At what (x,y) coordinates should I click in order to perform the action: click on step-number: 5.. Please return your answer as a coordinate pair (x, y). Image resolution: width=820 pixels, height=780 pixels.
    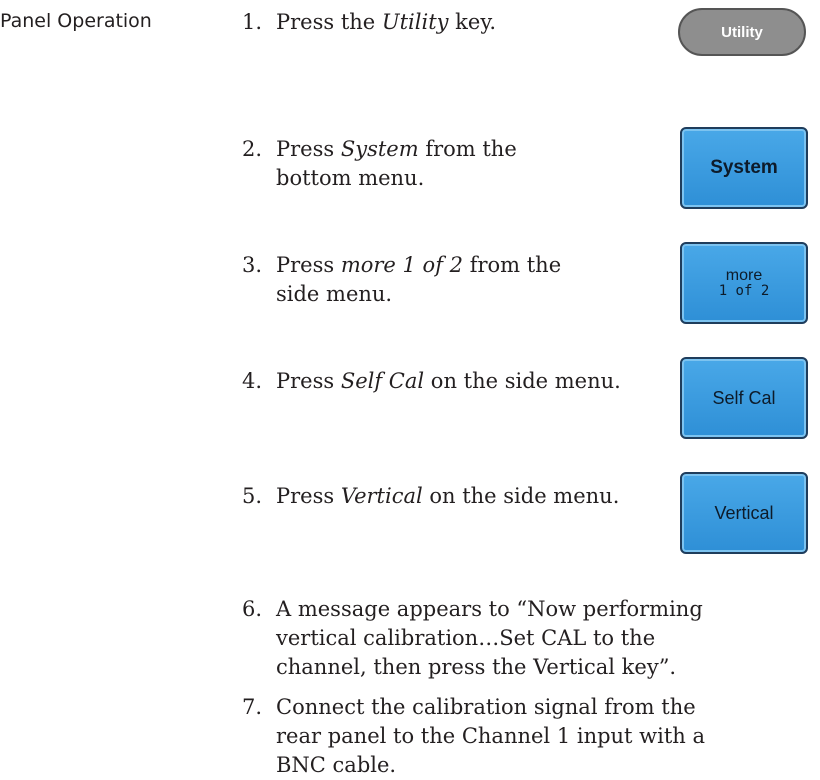
    Looking at the image, I should click on (252, 496).